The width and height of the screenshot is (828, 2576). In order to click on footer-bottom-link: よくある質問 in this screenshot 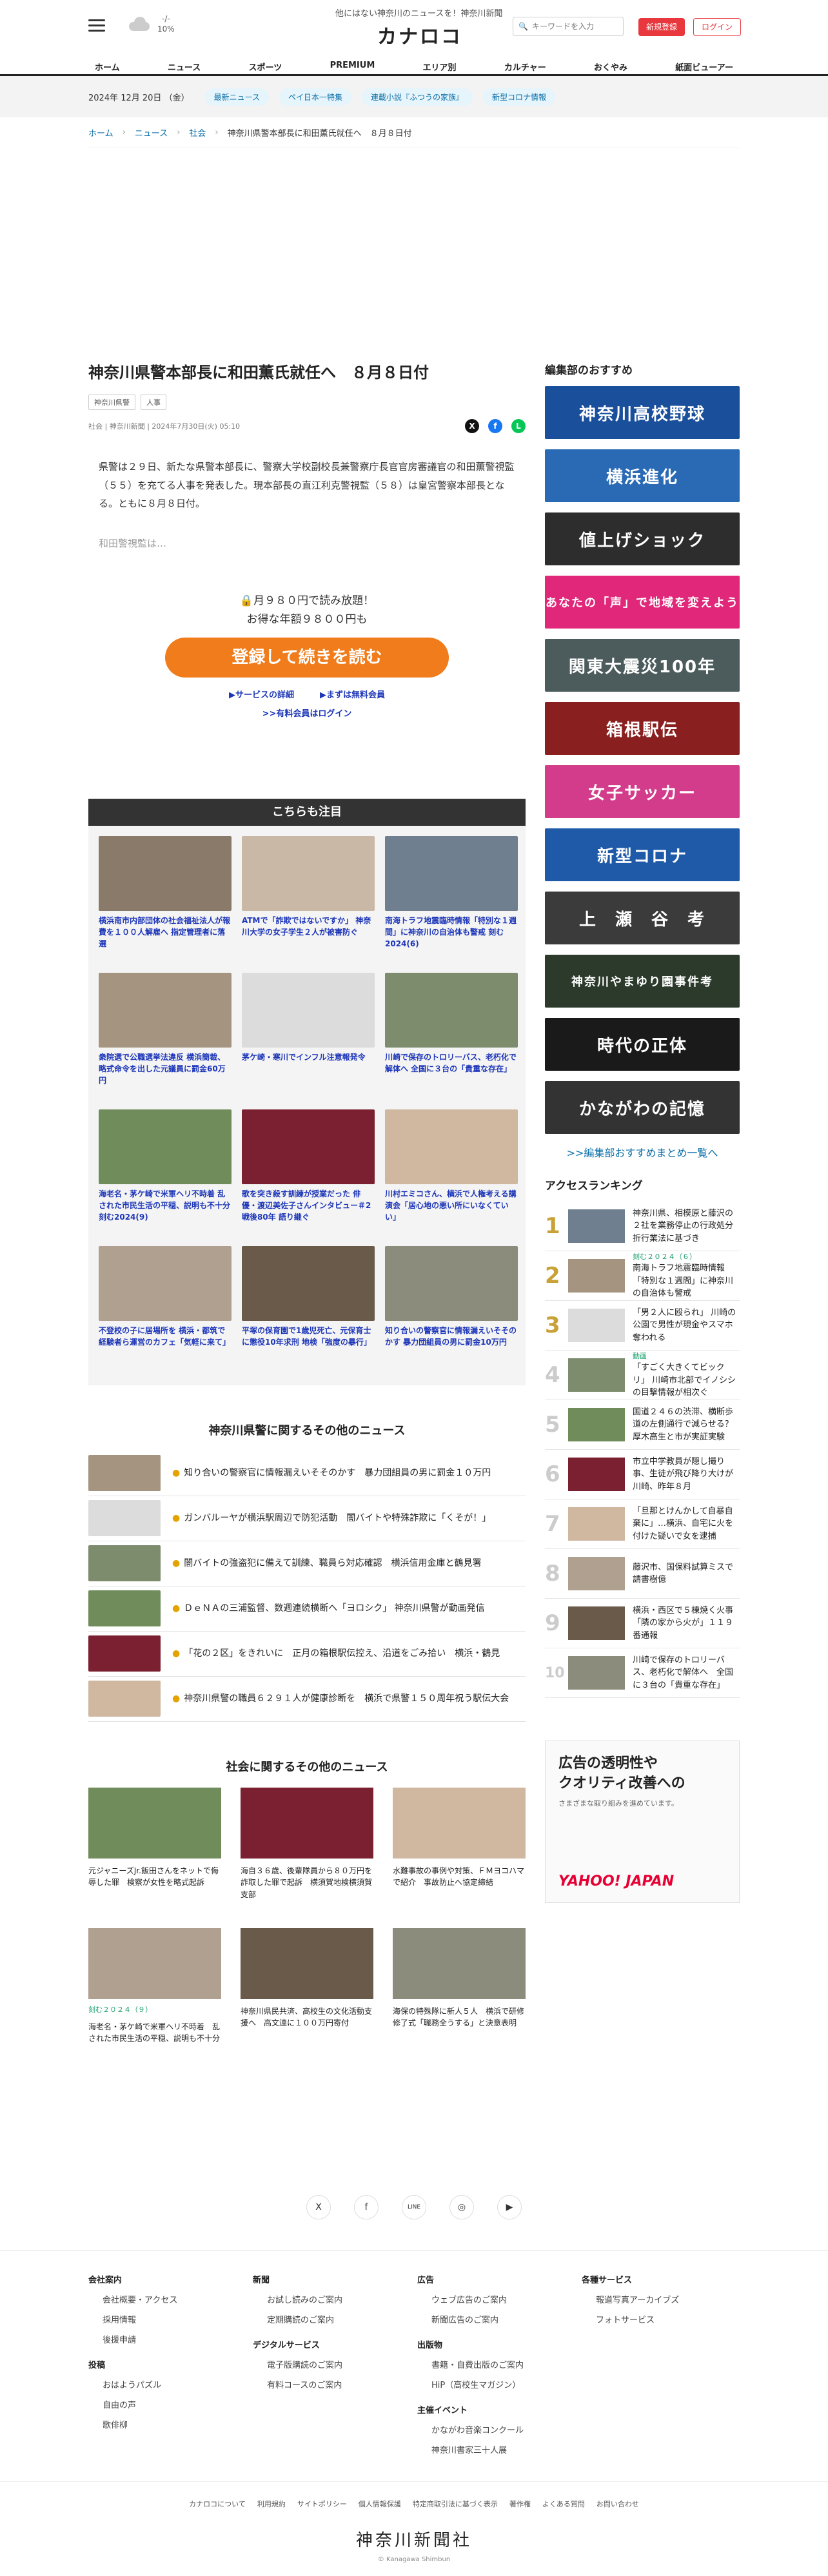, I will do `click(563, 2504)`.